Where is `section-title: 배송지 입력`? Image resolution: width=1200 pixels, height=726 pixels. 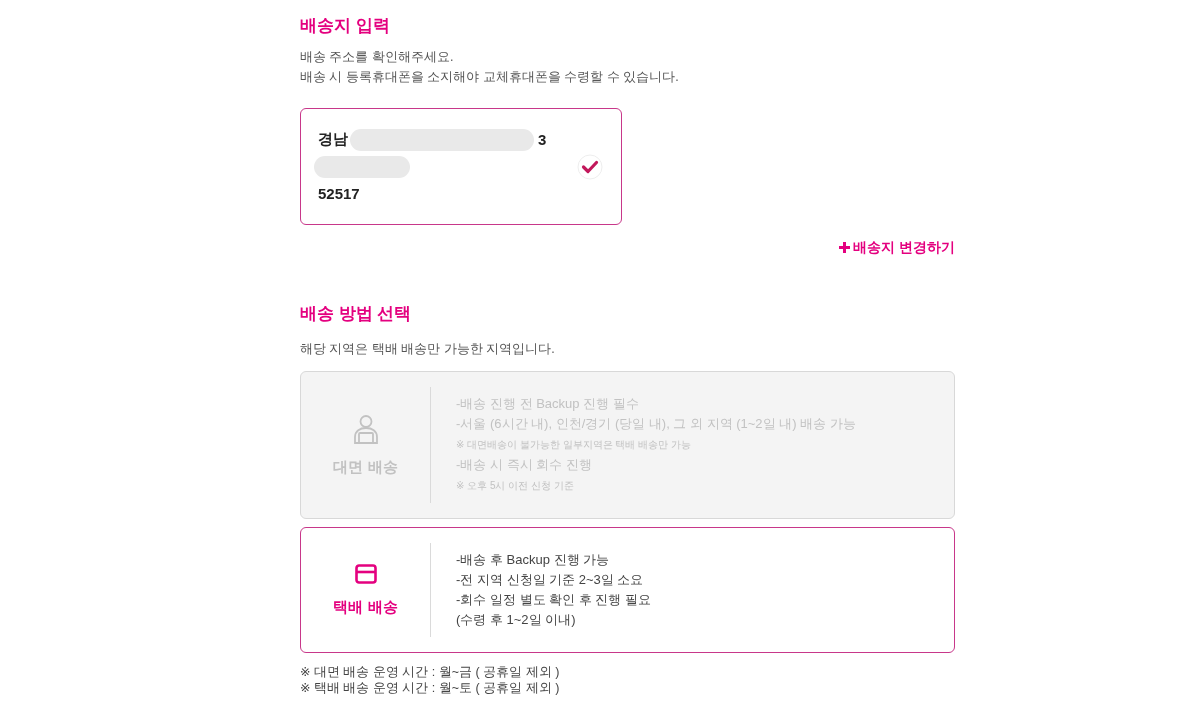
section-title: 배송지 입력 is located at coordinates (345, 26).